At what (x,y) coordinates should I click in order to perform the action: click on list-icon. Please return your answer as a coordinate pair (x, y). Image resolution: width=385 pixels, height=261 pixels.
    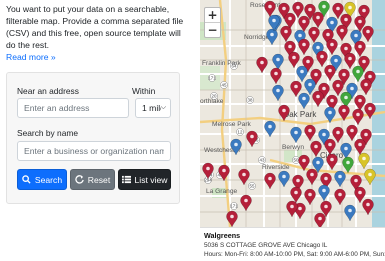
    Looking at the image, I should click on (126, 179).